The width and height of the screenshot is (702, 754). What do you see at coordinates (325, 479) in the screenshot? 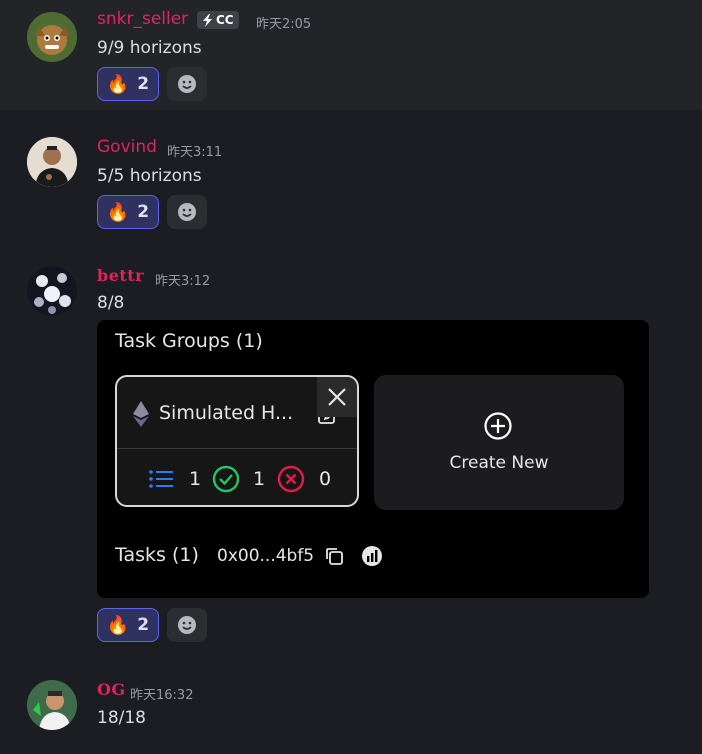
I see `failed-count: 0` at bounding box center [325, 479].